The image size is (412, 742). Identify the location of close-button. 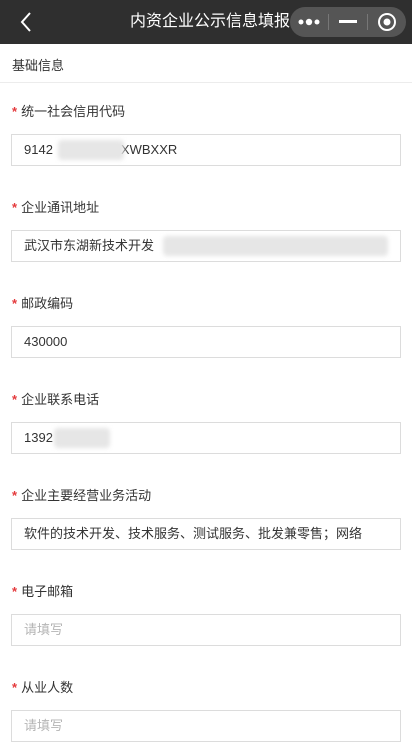
(387, 22).